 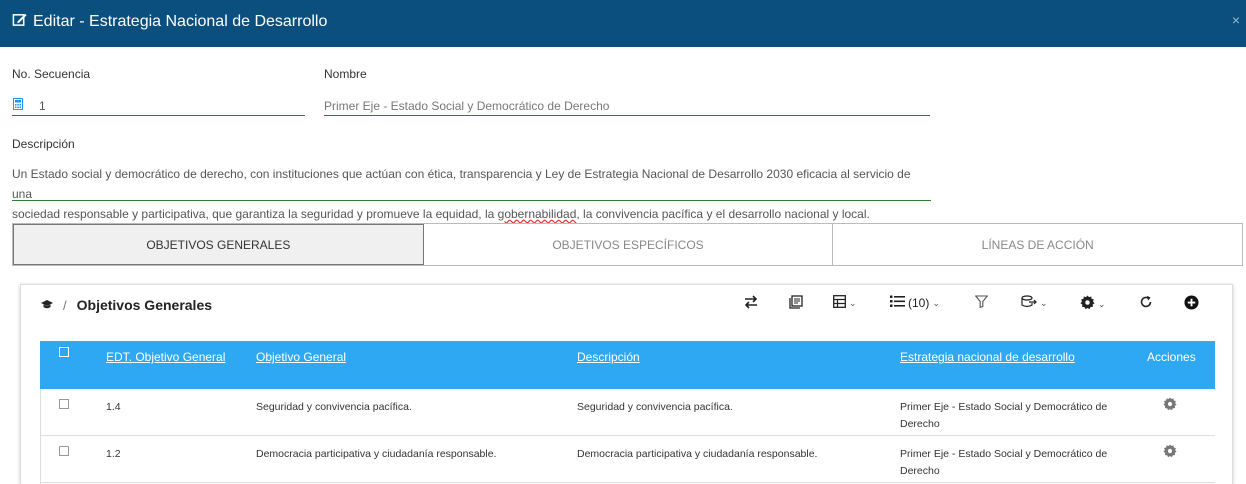 What do you see at coordinates (626, 305) in the screenshot?
I see `grid-toolbar: / Objetivos Generales ⌄ (10) ⌄ ⌄ ⌄` at bounding box center [626, 305].